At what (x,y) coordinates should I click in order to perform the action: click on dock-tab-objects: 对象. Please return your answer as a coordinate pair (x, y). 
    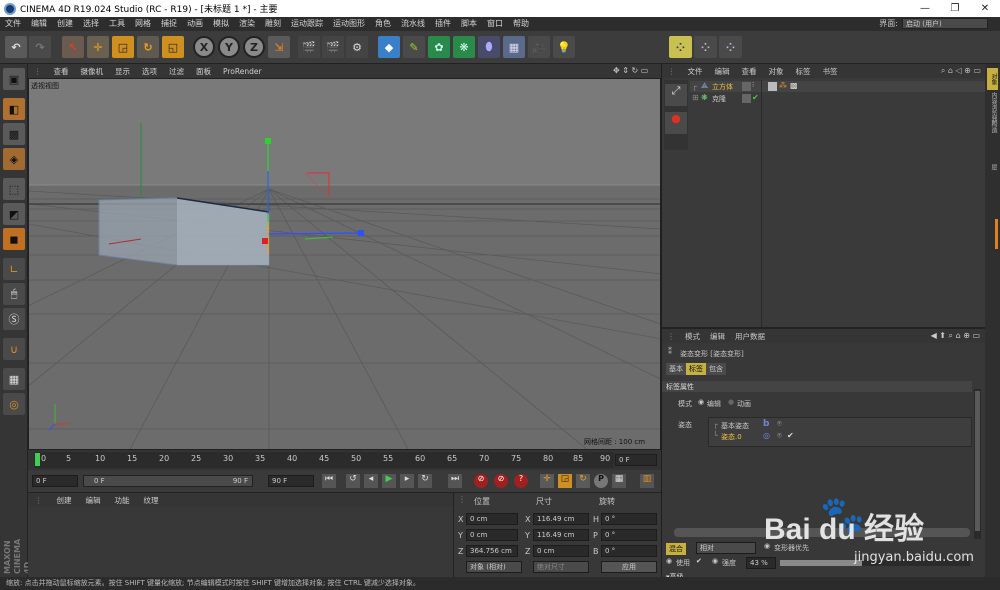
    Looking at the image, I should click on (992, 79).